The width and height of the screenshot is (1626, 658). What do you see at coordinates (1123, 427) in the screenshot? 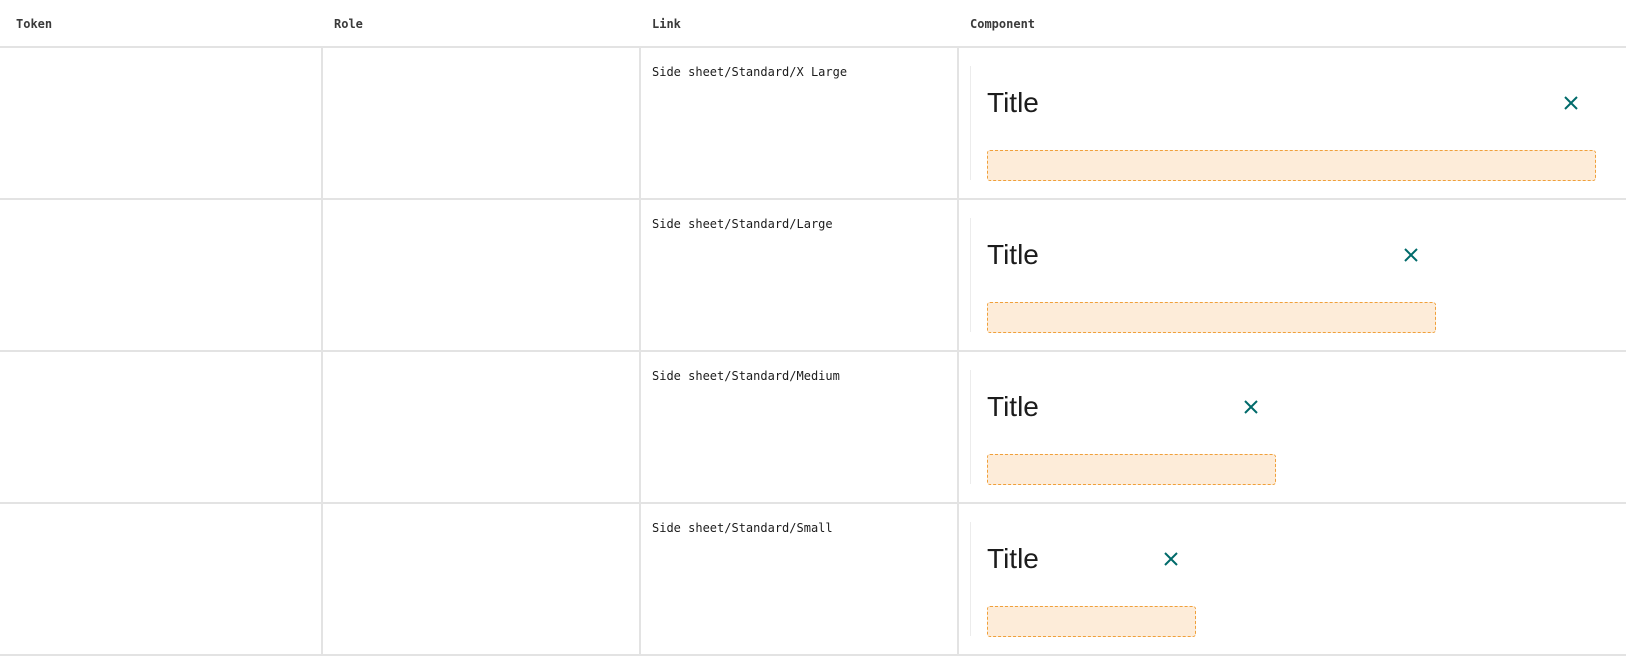
I see `side-sheet-medium: Title` at bounding box center [1123, 427].